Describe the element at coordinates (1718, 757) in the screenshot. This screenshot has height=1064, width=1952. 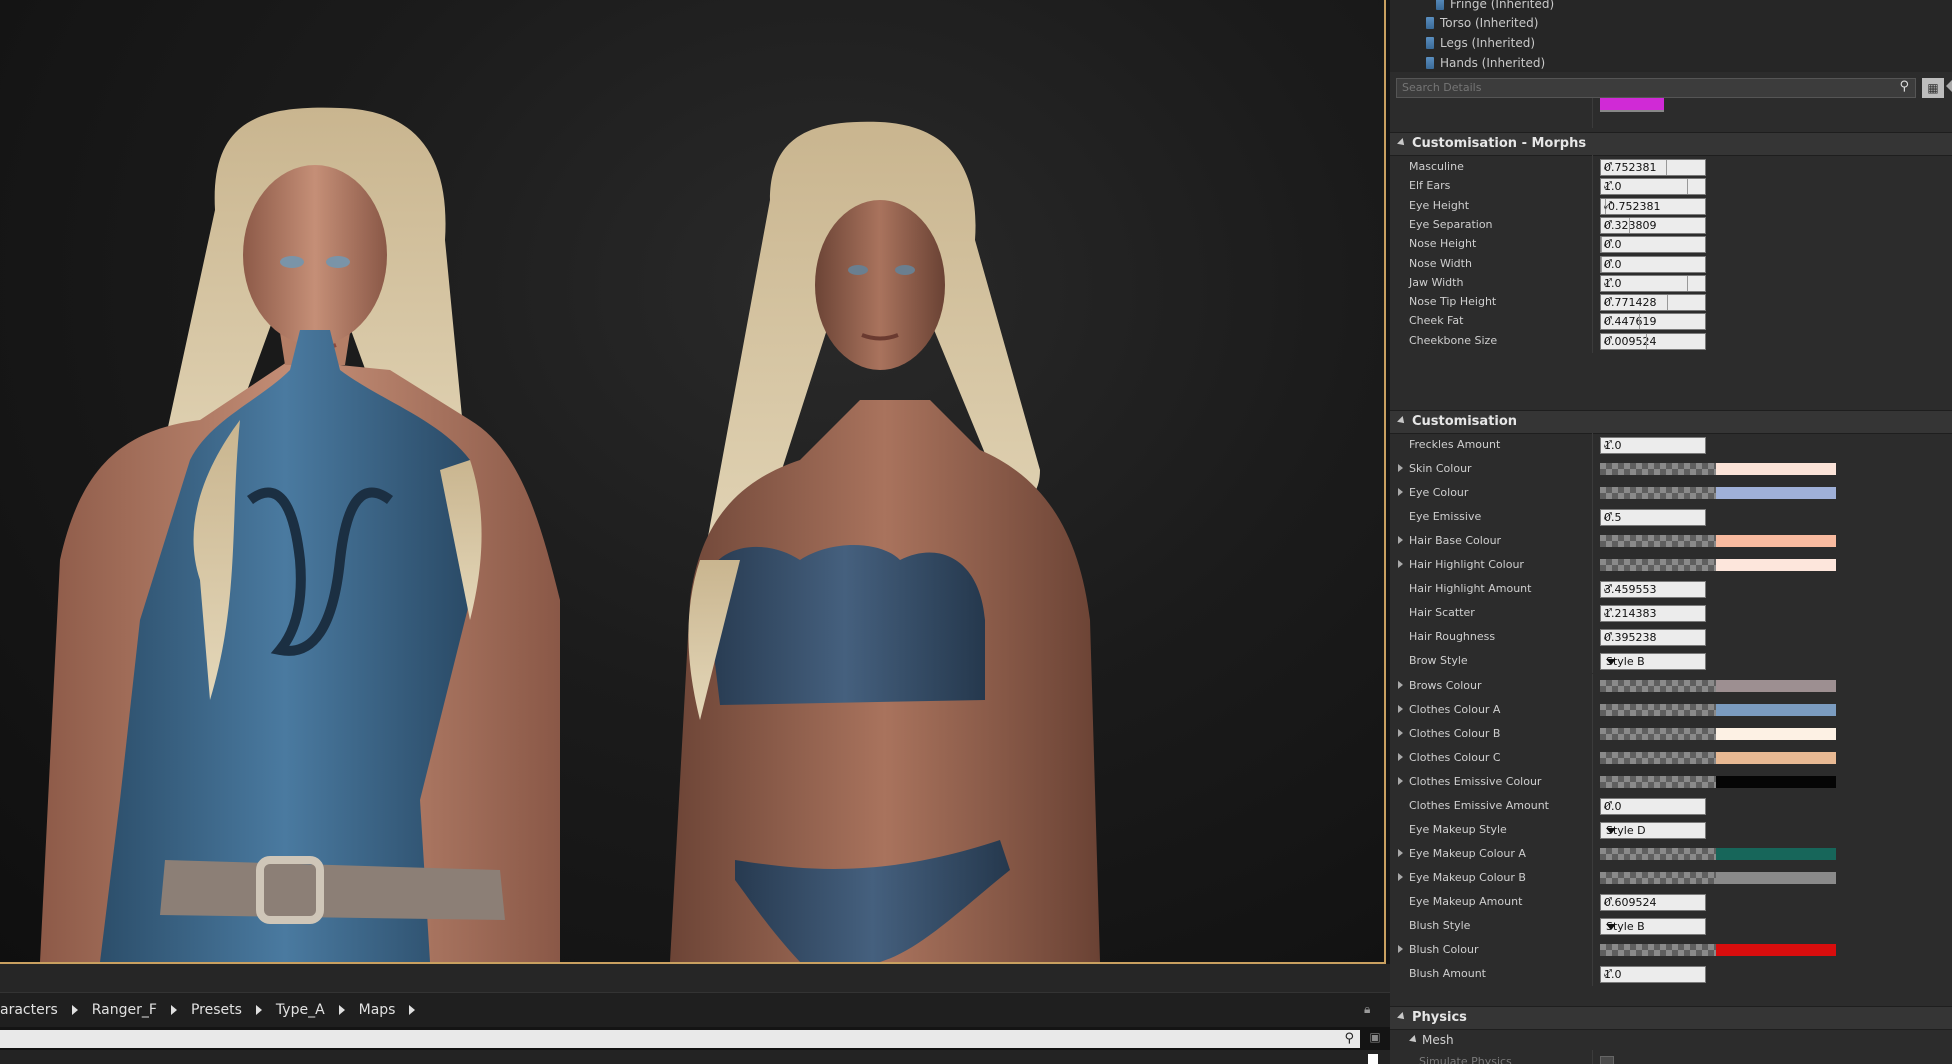
I see `clothes-colour-c-swatch` at that location.